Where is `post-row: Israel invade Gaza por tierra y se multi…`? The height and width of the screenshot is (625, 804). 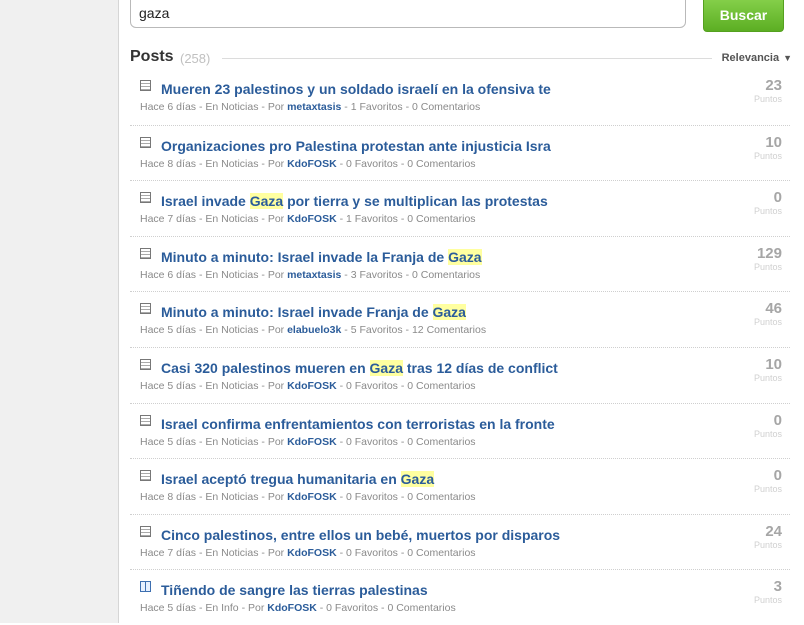 post-row: Israel invade Gaza por tierra y se multi… is located at coordinates (460, 208).